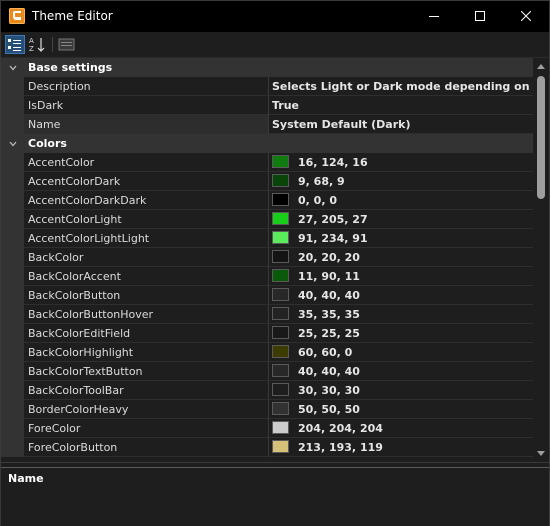 This screenshot has height=526, width=550. I want to click on property-row-accentcolordark: AccentColorDark 9, 68, 9, so click(267, 181).